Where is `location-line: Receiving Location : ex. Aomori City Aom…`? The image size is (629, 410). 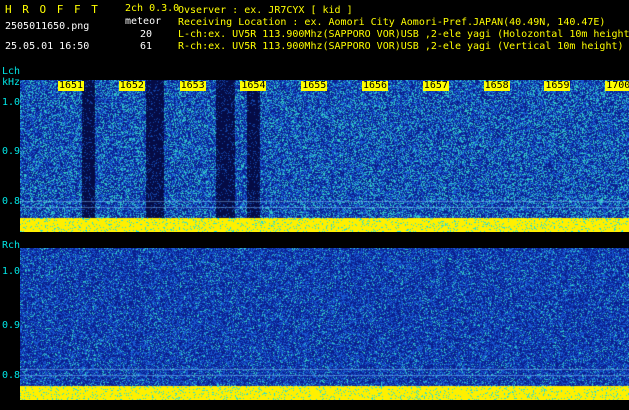
location-line: Receiving Location : ex. Aomori City Aom… is located at coordinates (392, 22).